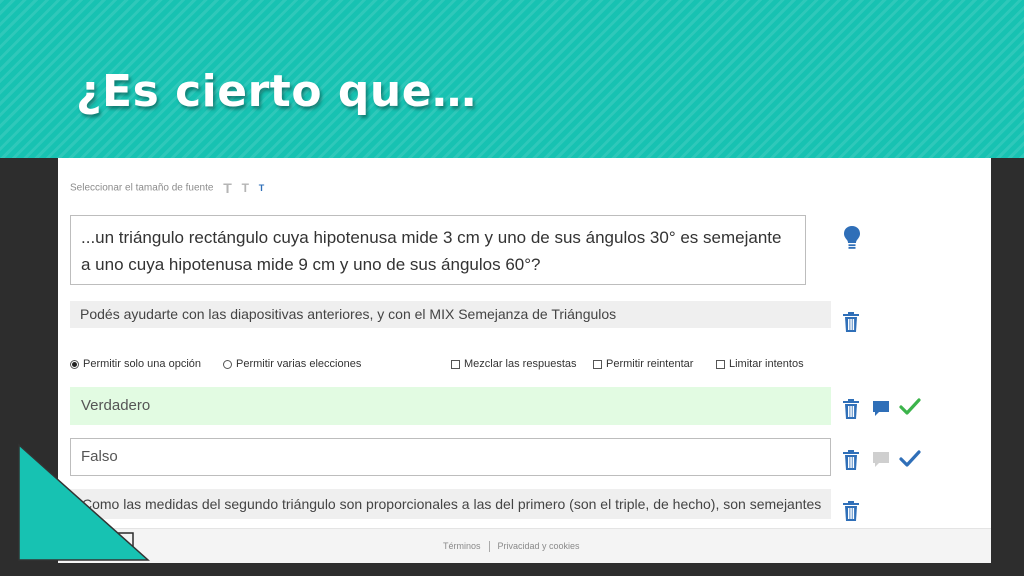 Image resolution: width=1024 pixels, height=576 pixels. Describe the element at coordinates (262, 188) in the screenshot. I see `font-size-small-button: T` at that location.